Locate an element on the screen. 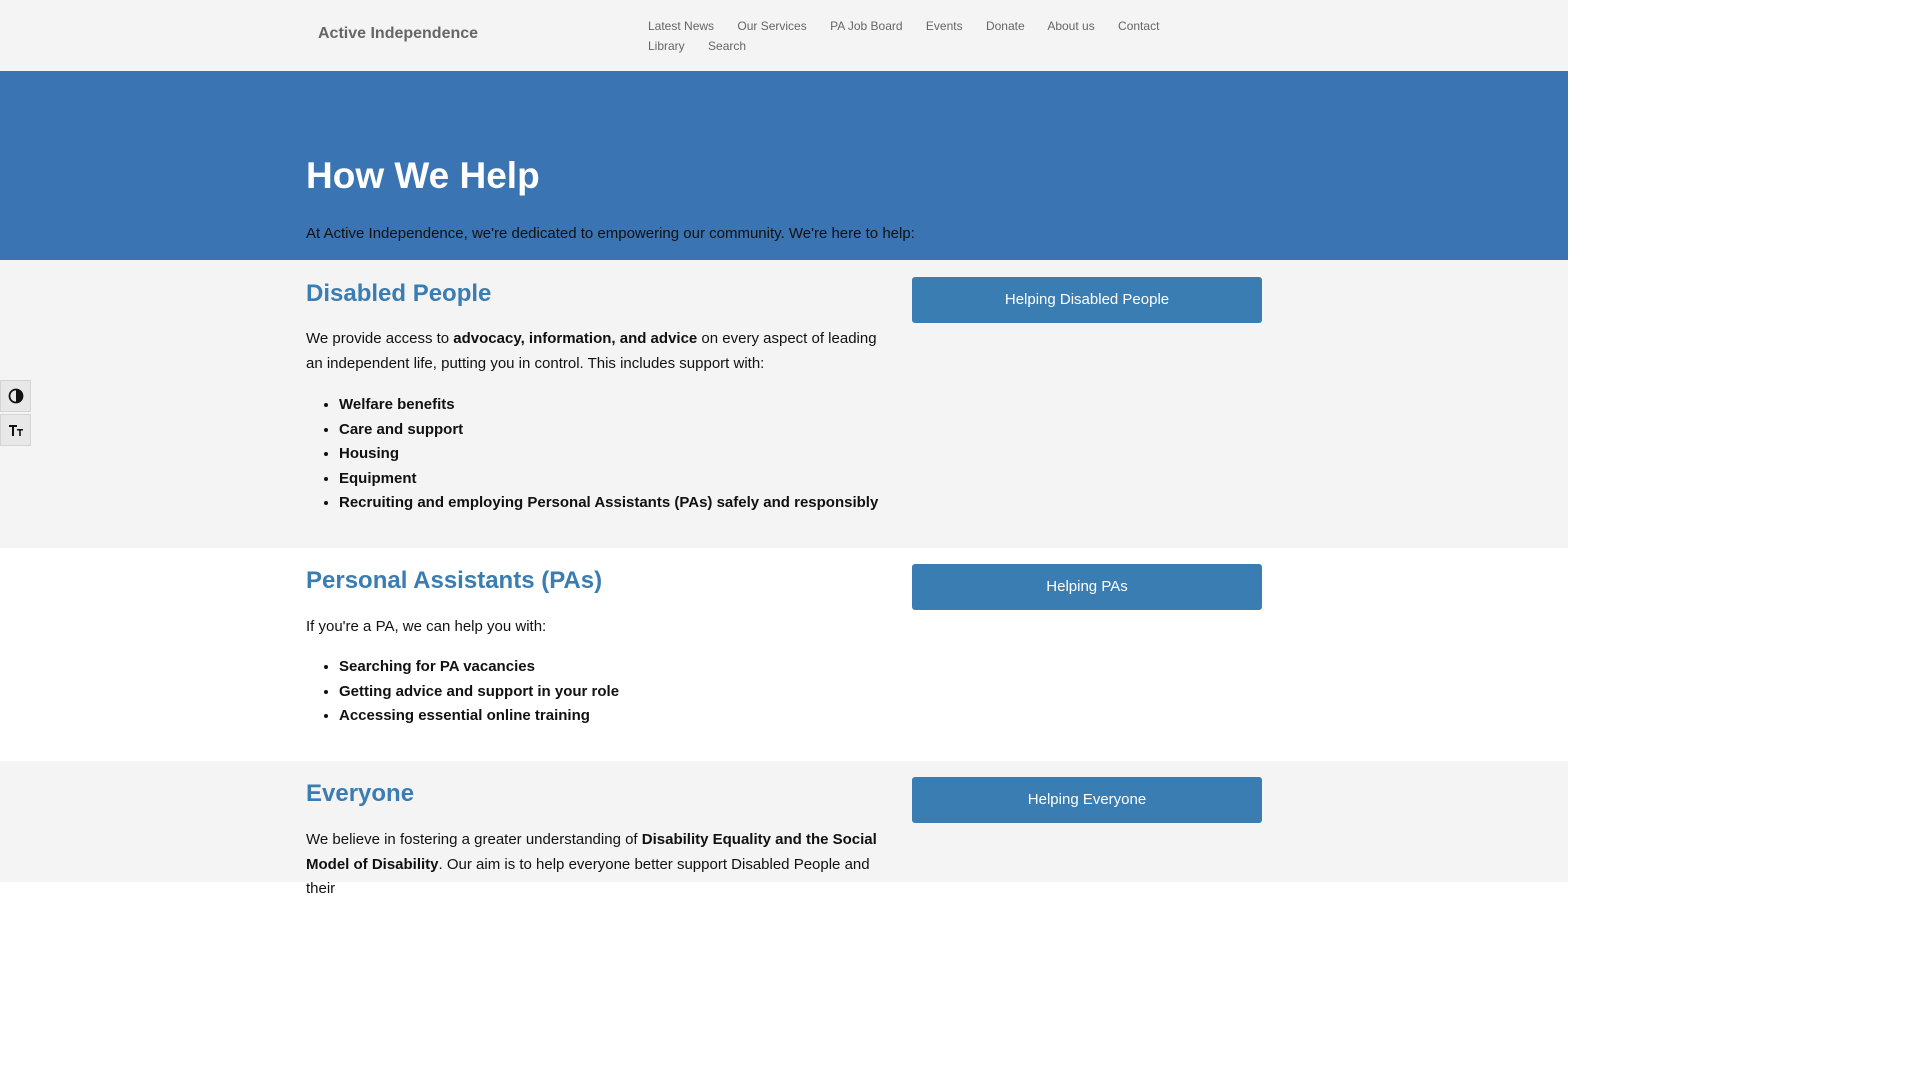  section-description: If you're a PA, we can help you with: is located at coordinates (426, 626).